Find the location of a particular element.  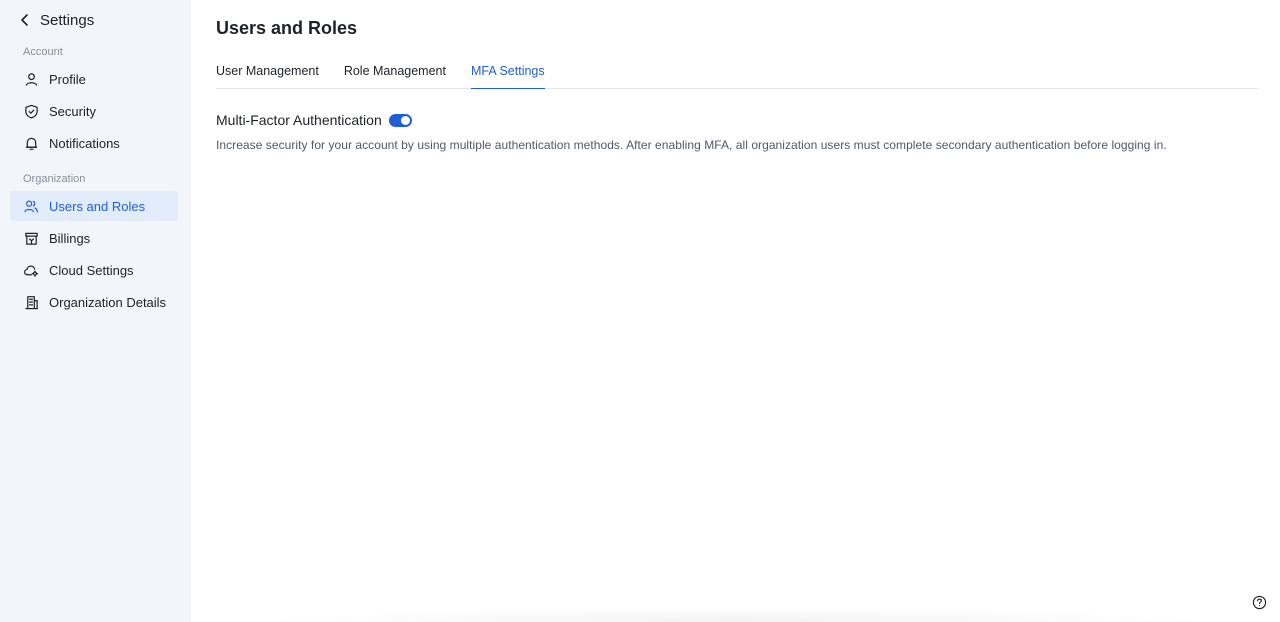

building-icon is located at coordinates (31, 303).